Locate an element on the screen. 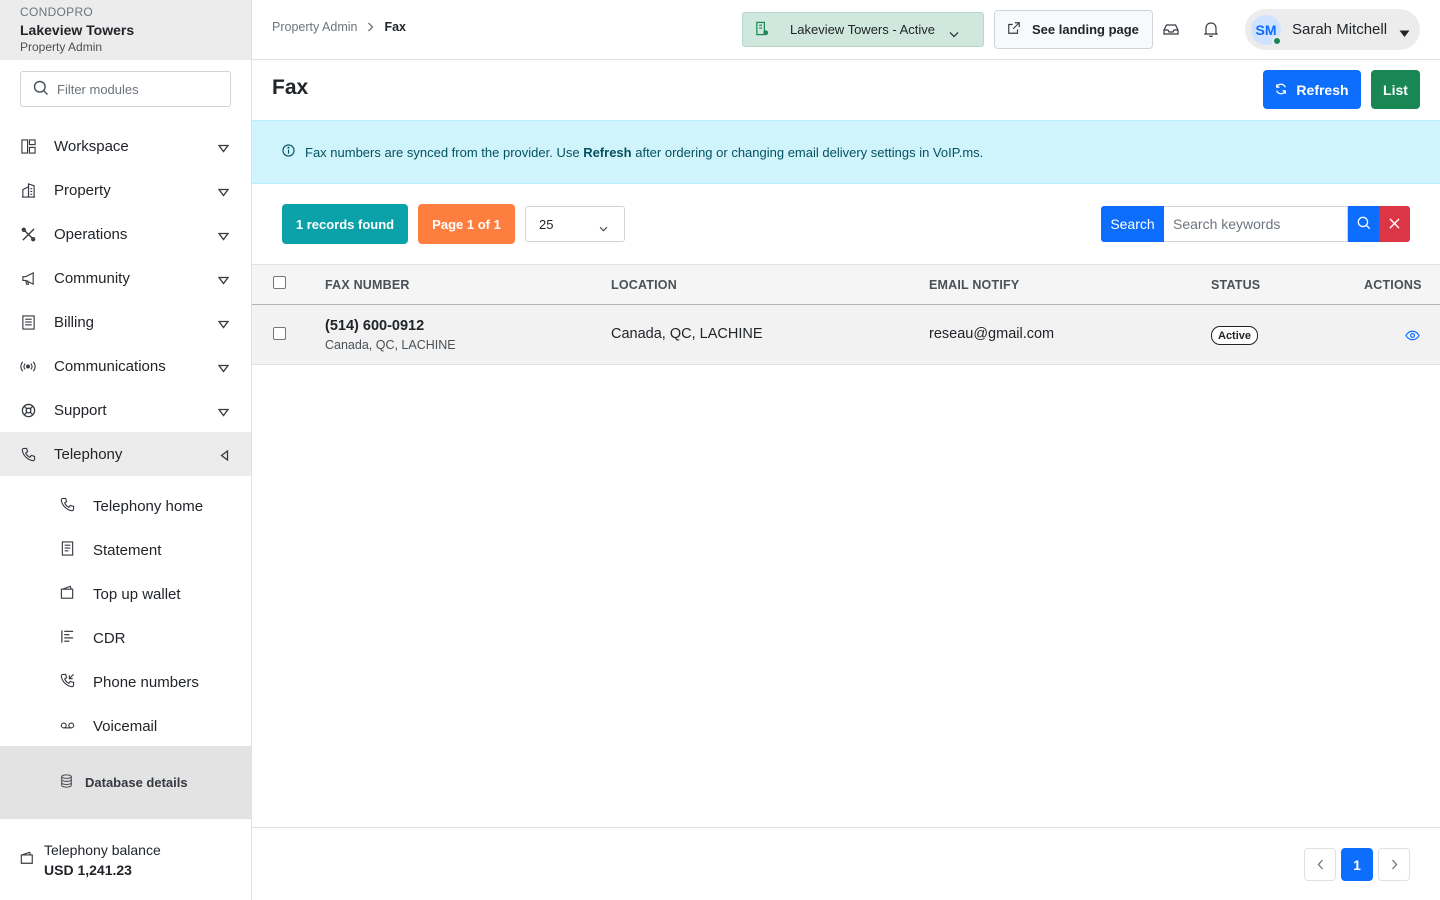  balance-label: Telephony balance is located at coordinates (102, 849).